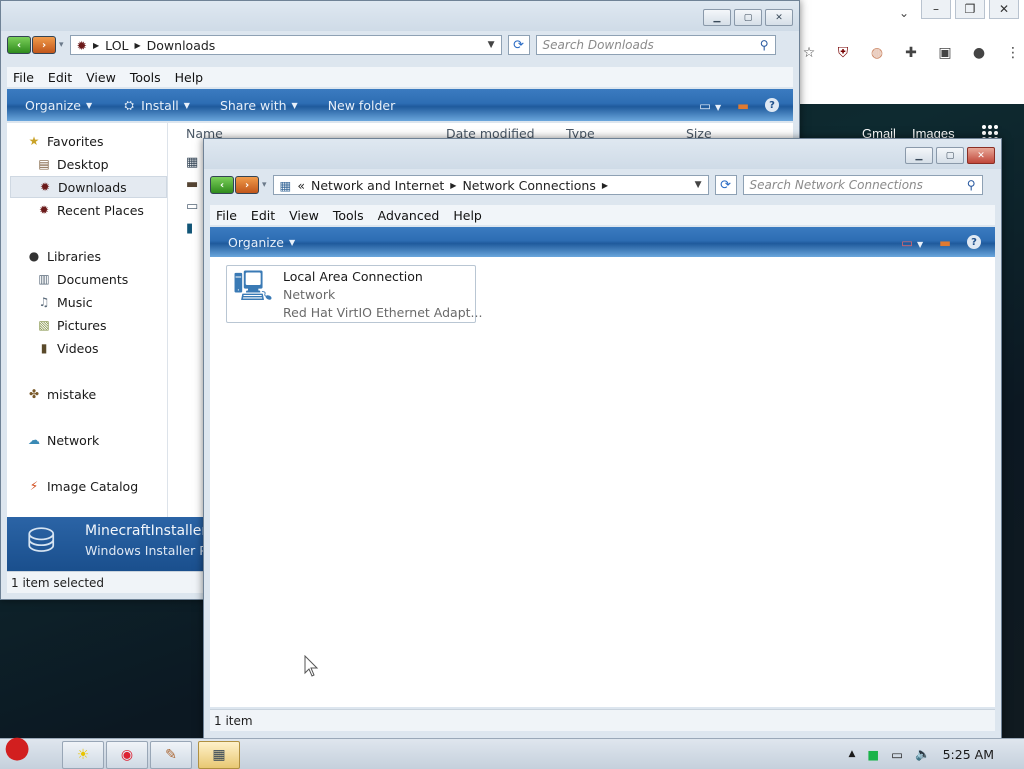 Image resolution: width=1024 pixels, height=769 pixels. I want to click on chrome-menu-icon: ⋮, so click(1013, 53).